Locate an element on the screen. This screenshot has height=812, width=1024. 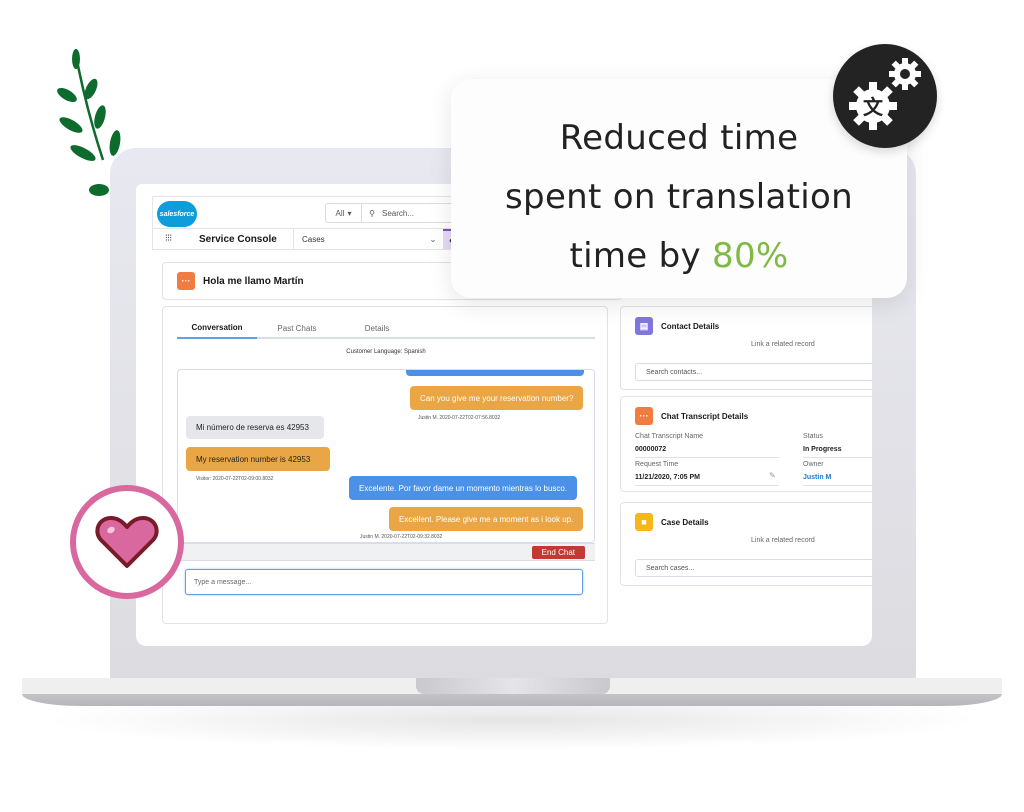
nav-item-cases: Cases is located at coordinates (343, 239).